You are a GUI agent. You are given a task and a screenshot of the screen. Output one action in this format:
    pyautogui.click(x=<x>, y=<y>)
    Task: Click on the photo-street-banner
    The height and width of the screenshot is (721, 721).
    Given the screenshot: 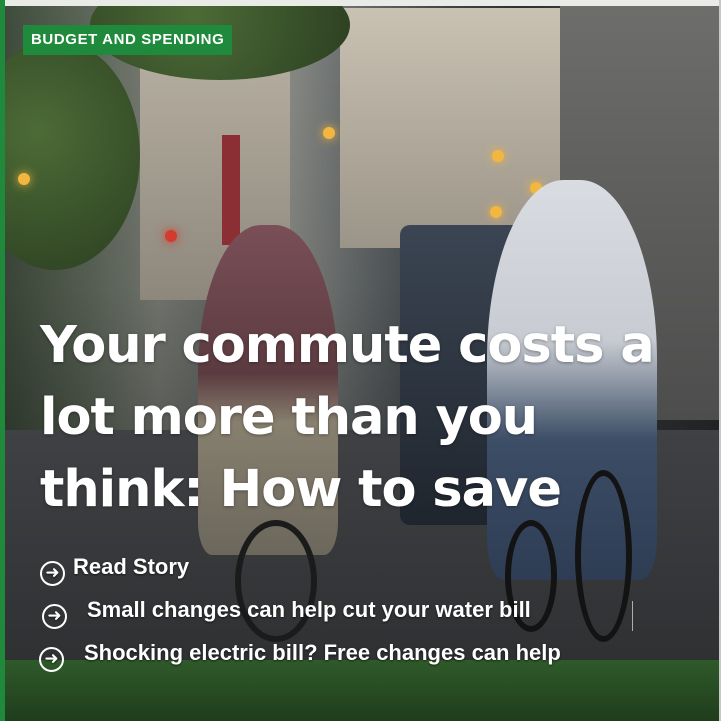 What is the action you would take?
    pyautogui.click(x=231, y=190)
    